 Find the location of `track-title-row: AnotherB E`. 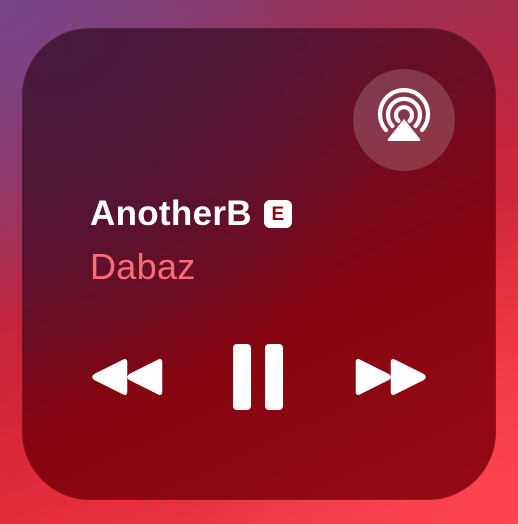

track-title-row: AnotherB E is located at coordinates (191, 214).